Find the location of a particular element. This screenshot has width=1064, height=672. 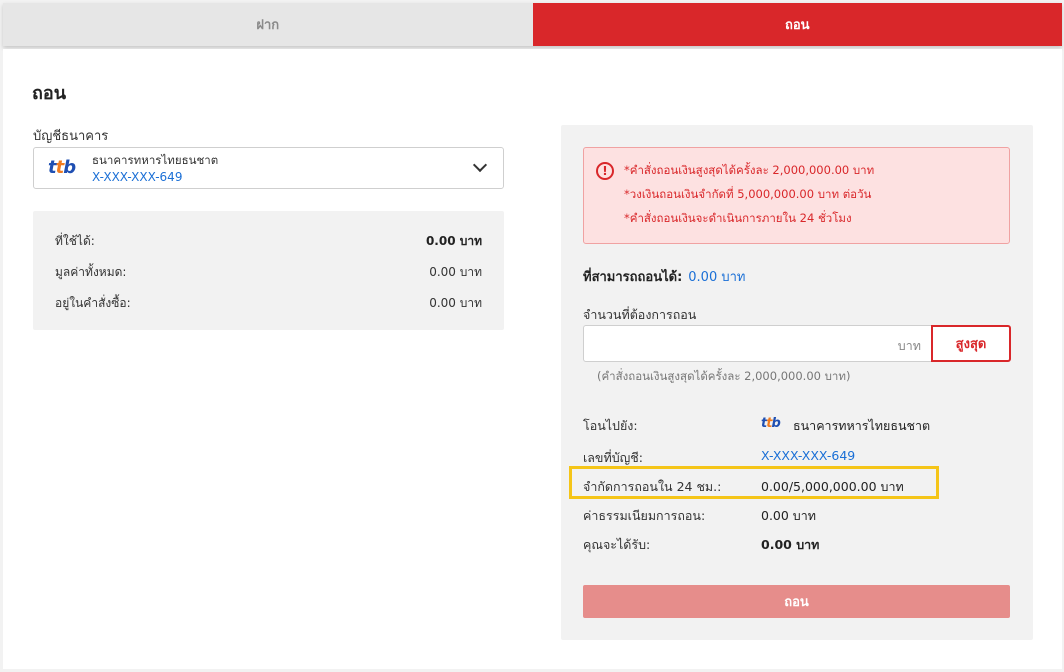

amount-field: บาท is located at coordinates (757, 343).